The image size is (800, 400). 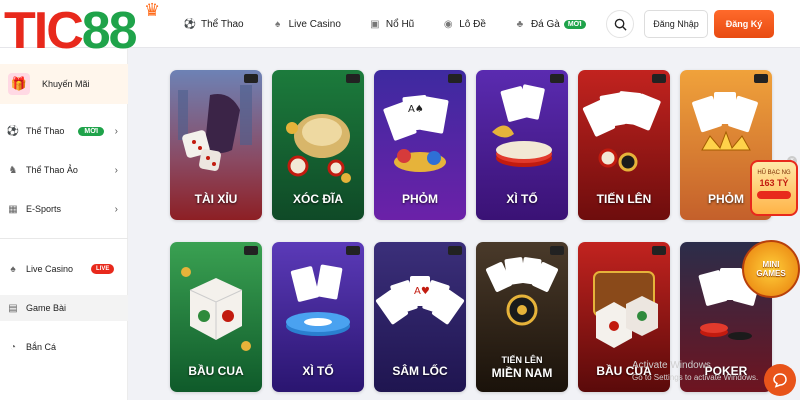 I want to click on nav-the-thao: ⚽ Thể Thao, so click(x=214, y=24).